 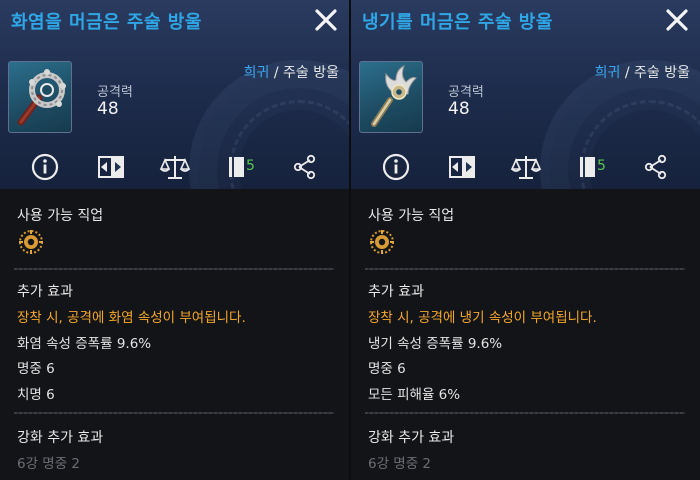 I want to click on extra-effect-description: 장착 시, 공격에 냉기 속성이 부여됩니다., so click(x=482, y=318).